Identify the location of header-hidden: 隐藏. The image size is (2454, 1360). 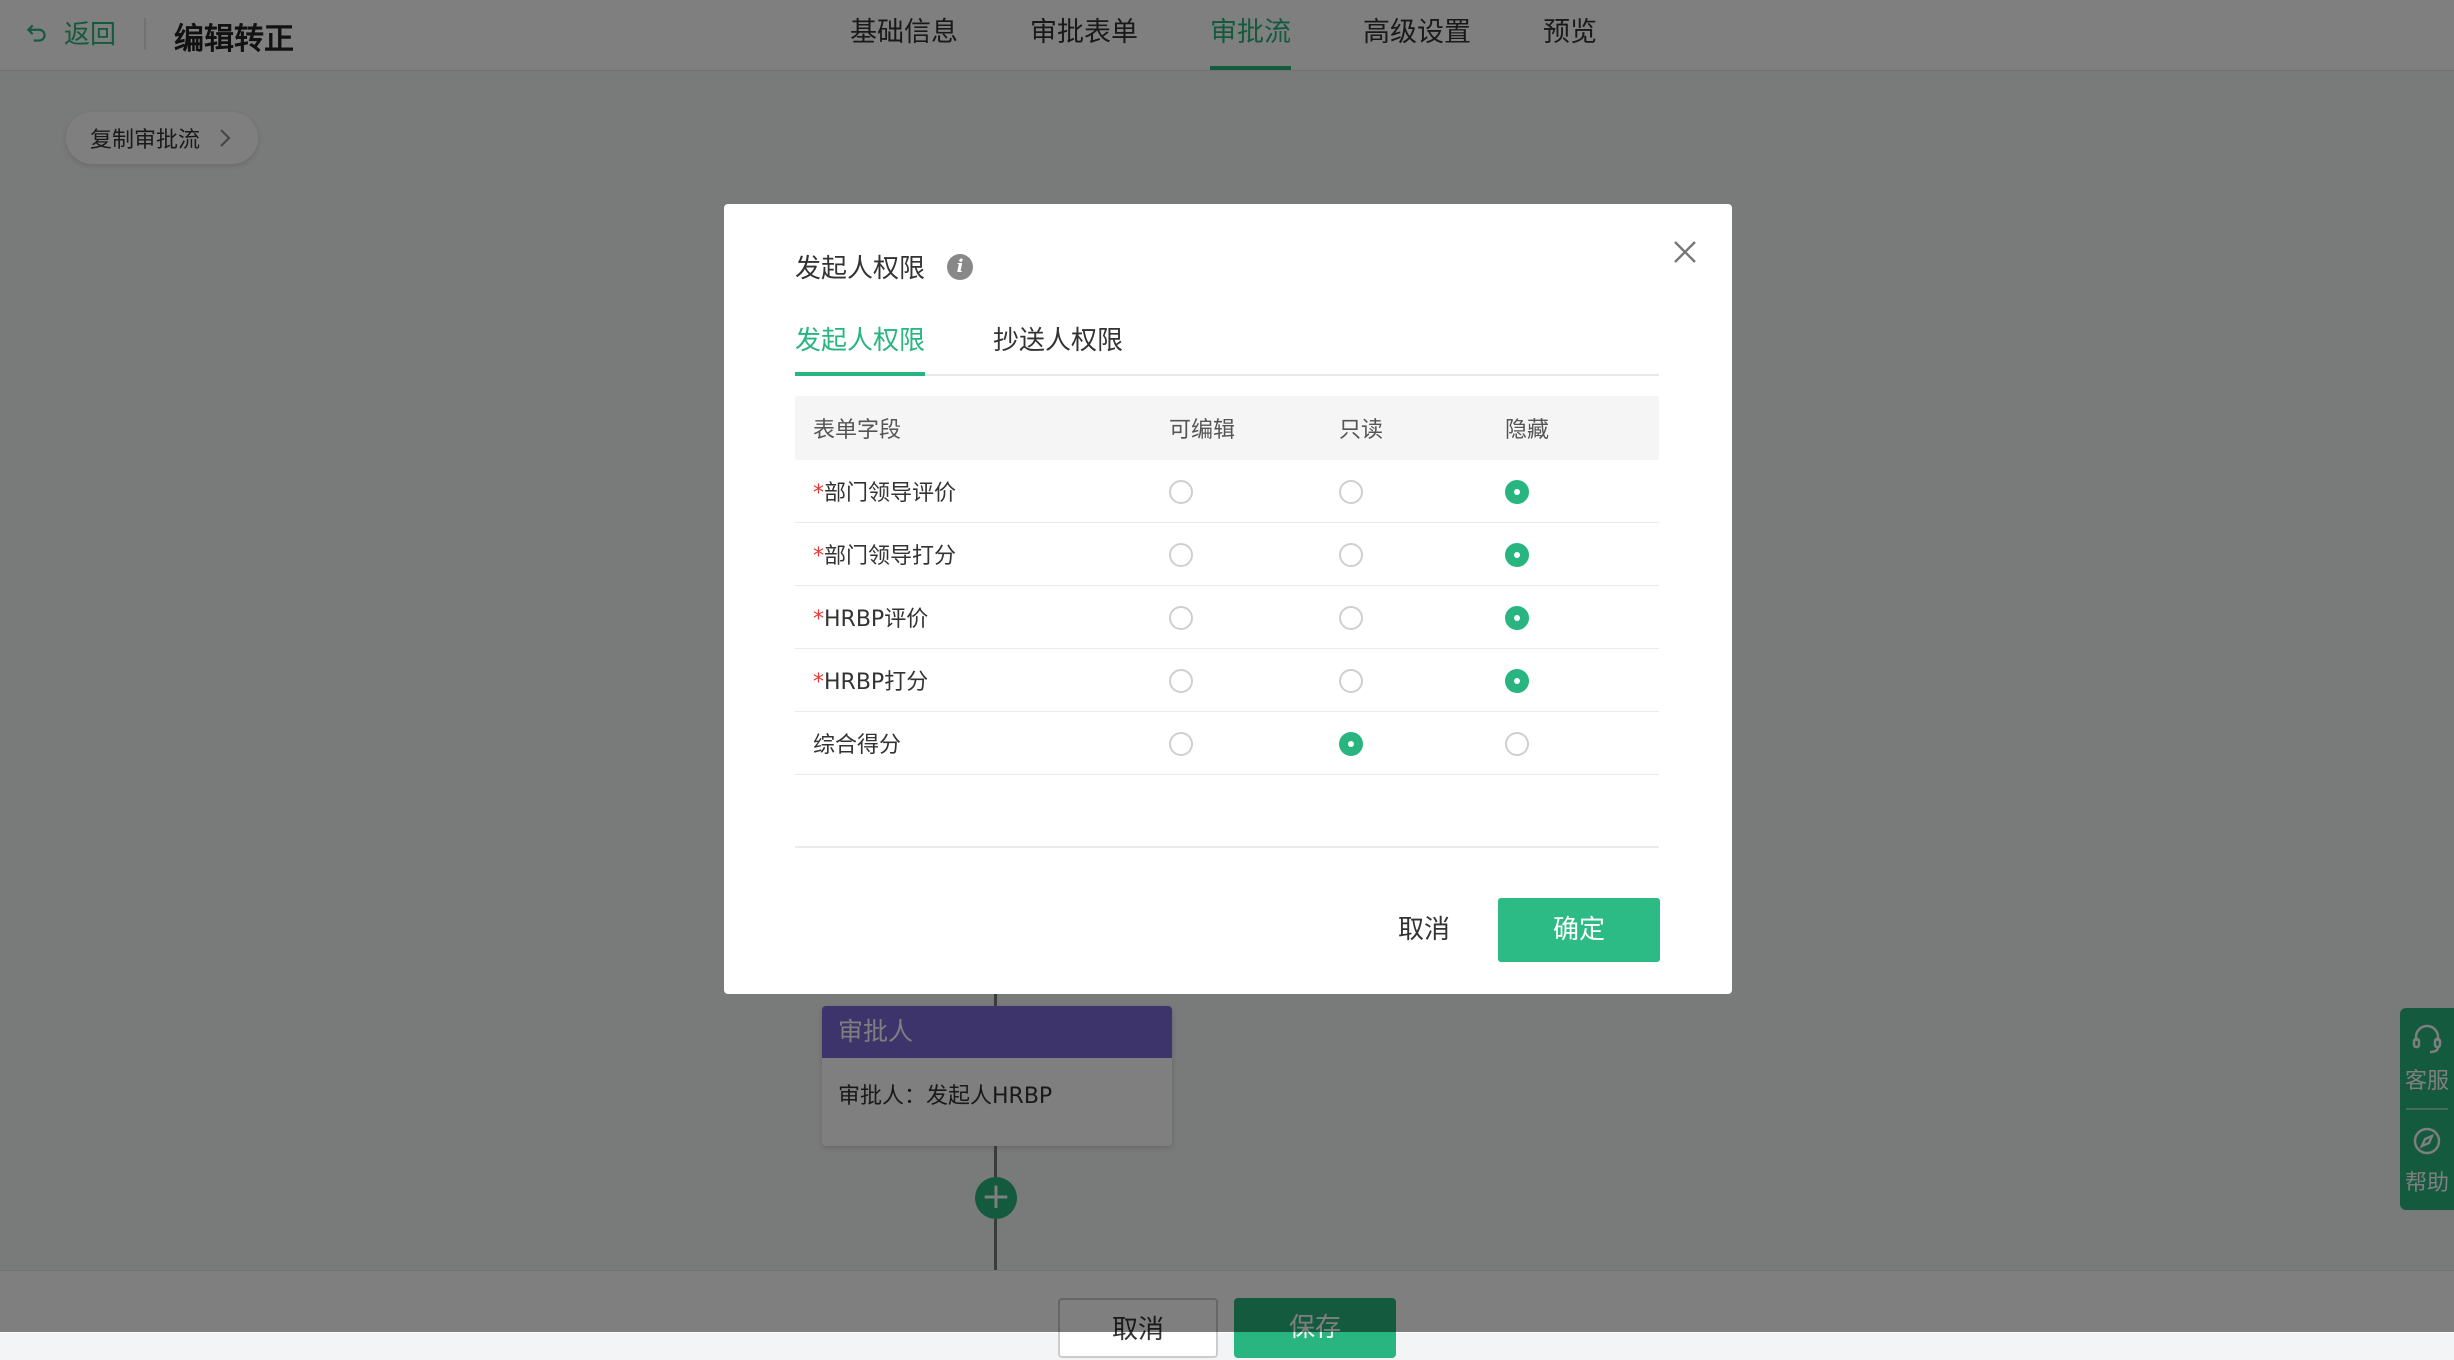
(1527, 430).